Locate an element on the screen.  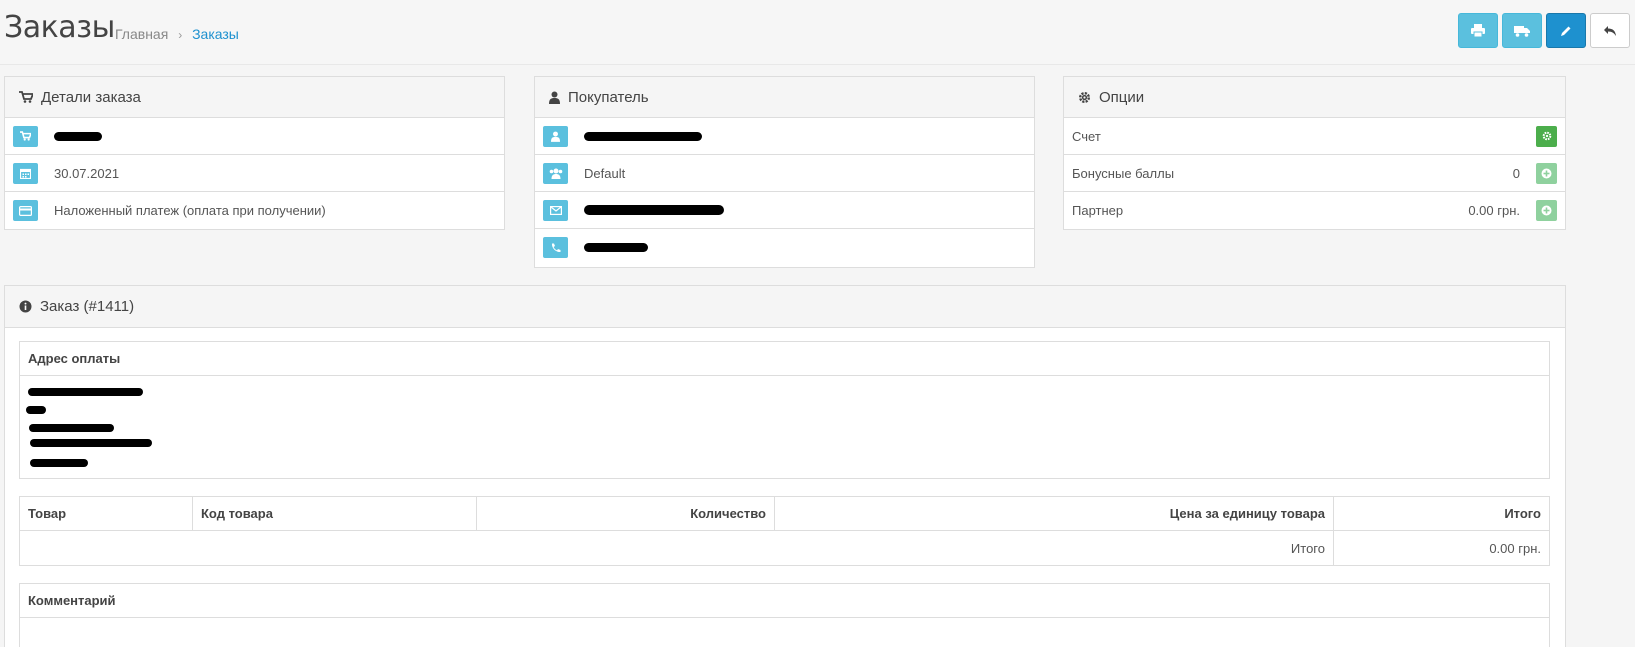
redacted-customer-phone is located at coordinates (616, 247).